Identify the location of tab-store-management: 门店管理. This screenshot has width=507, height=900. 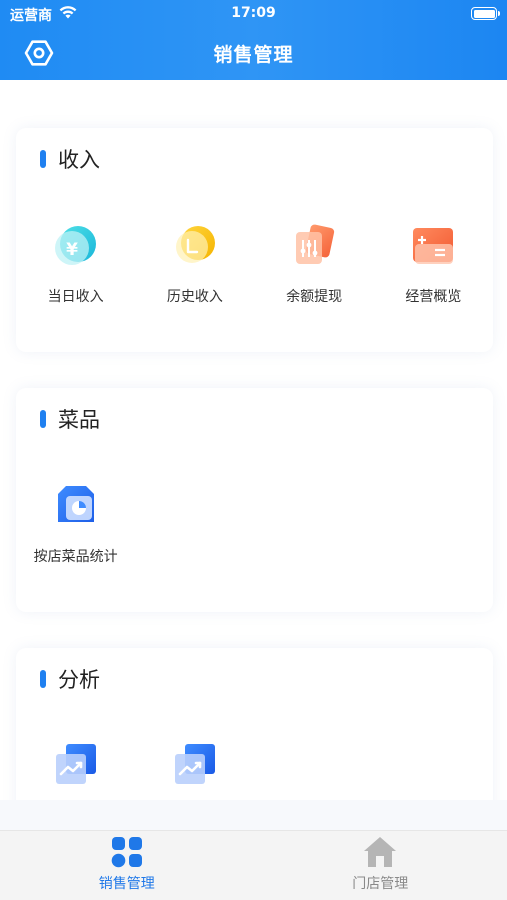
(380, 865).